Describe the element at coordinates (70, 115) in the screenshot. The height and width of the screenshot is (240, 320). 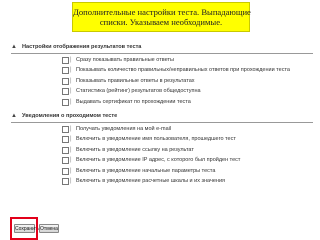
I see `section-title: Уведомления о проходимом тесте` at that location.